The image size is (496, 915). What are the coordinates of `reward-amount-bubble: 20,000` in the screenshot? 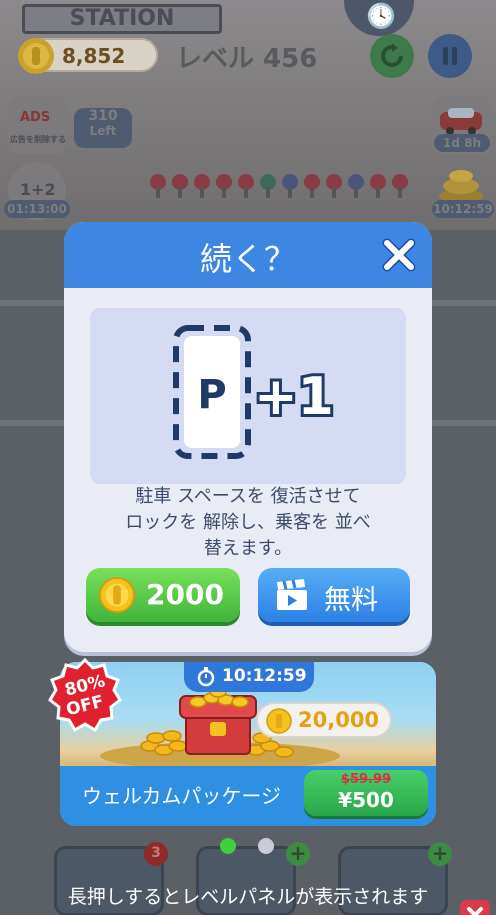 It's located at (324, 720).